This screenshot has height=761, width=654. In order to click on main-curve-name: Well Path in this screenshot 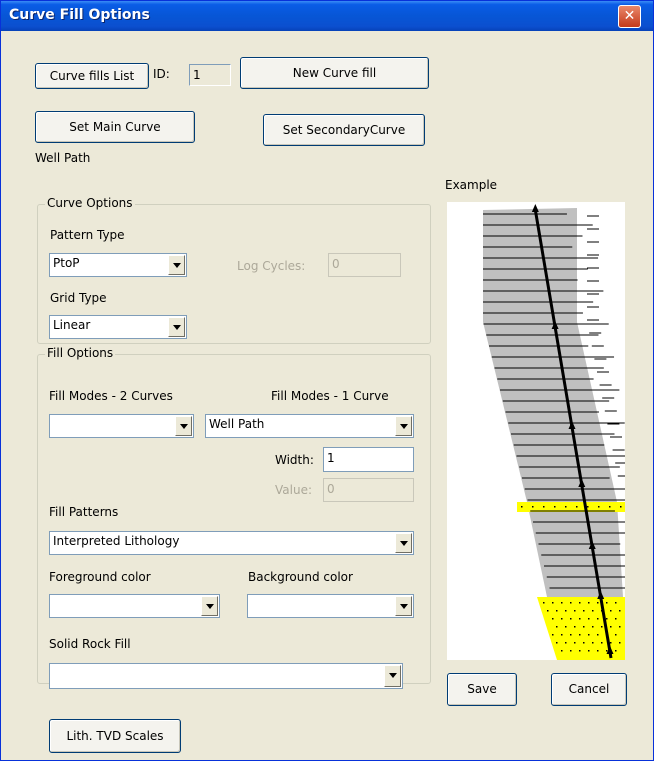, I will do `click(63, 158)`.